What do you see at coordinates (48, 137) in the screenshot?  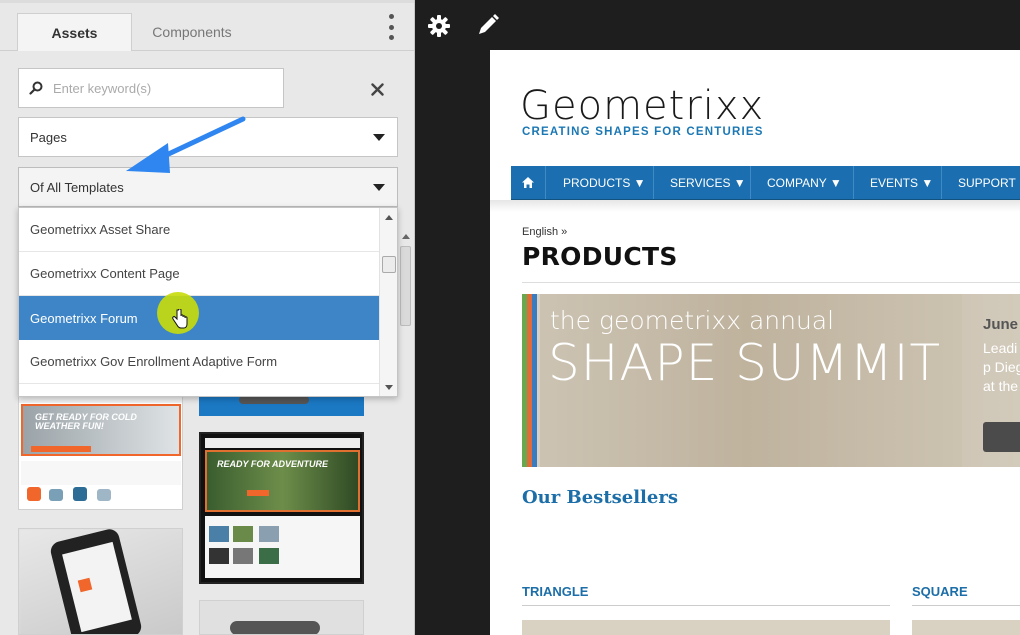 I see `asset-type-value: Pages` at bounding box center [48, 137].